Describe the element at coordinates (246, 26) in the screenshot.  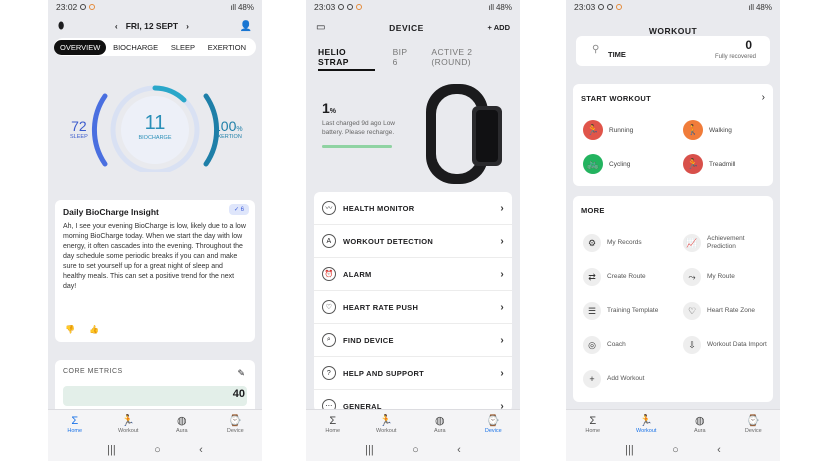
I see `profile-icon: 👤` at that location.